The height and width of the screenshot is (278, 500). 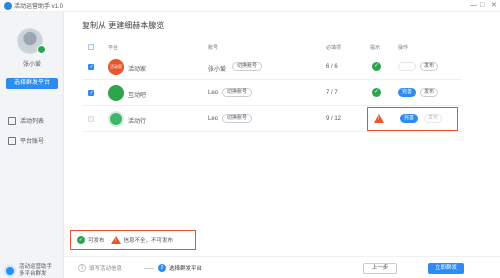 What do you see at coordinates (137, 96) in the screenshot?
I see `platform-name: 互动吧` at bounding box center [137, 96].